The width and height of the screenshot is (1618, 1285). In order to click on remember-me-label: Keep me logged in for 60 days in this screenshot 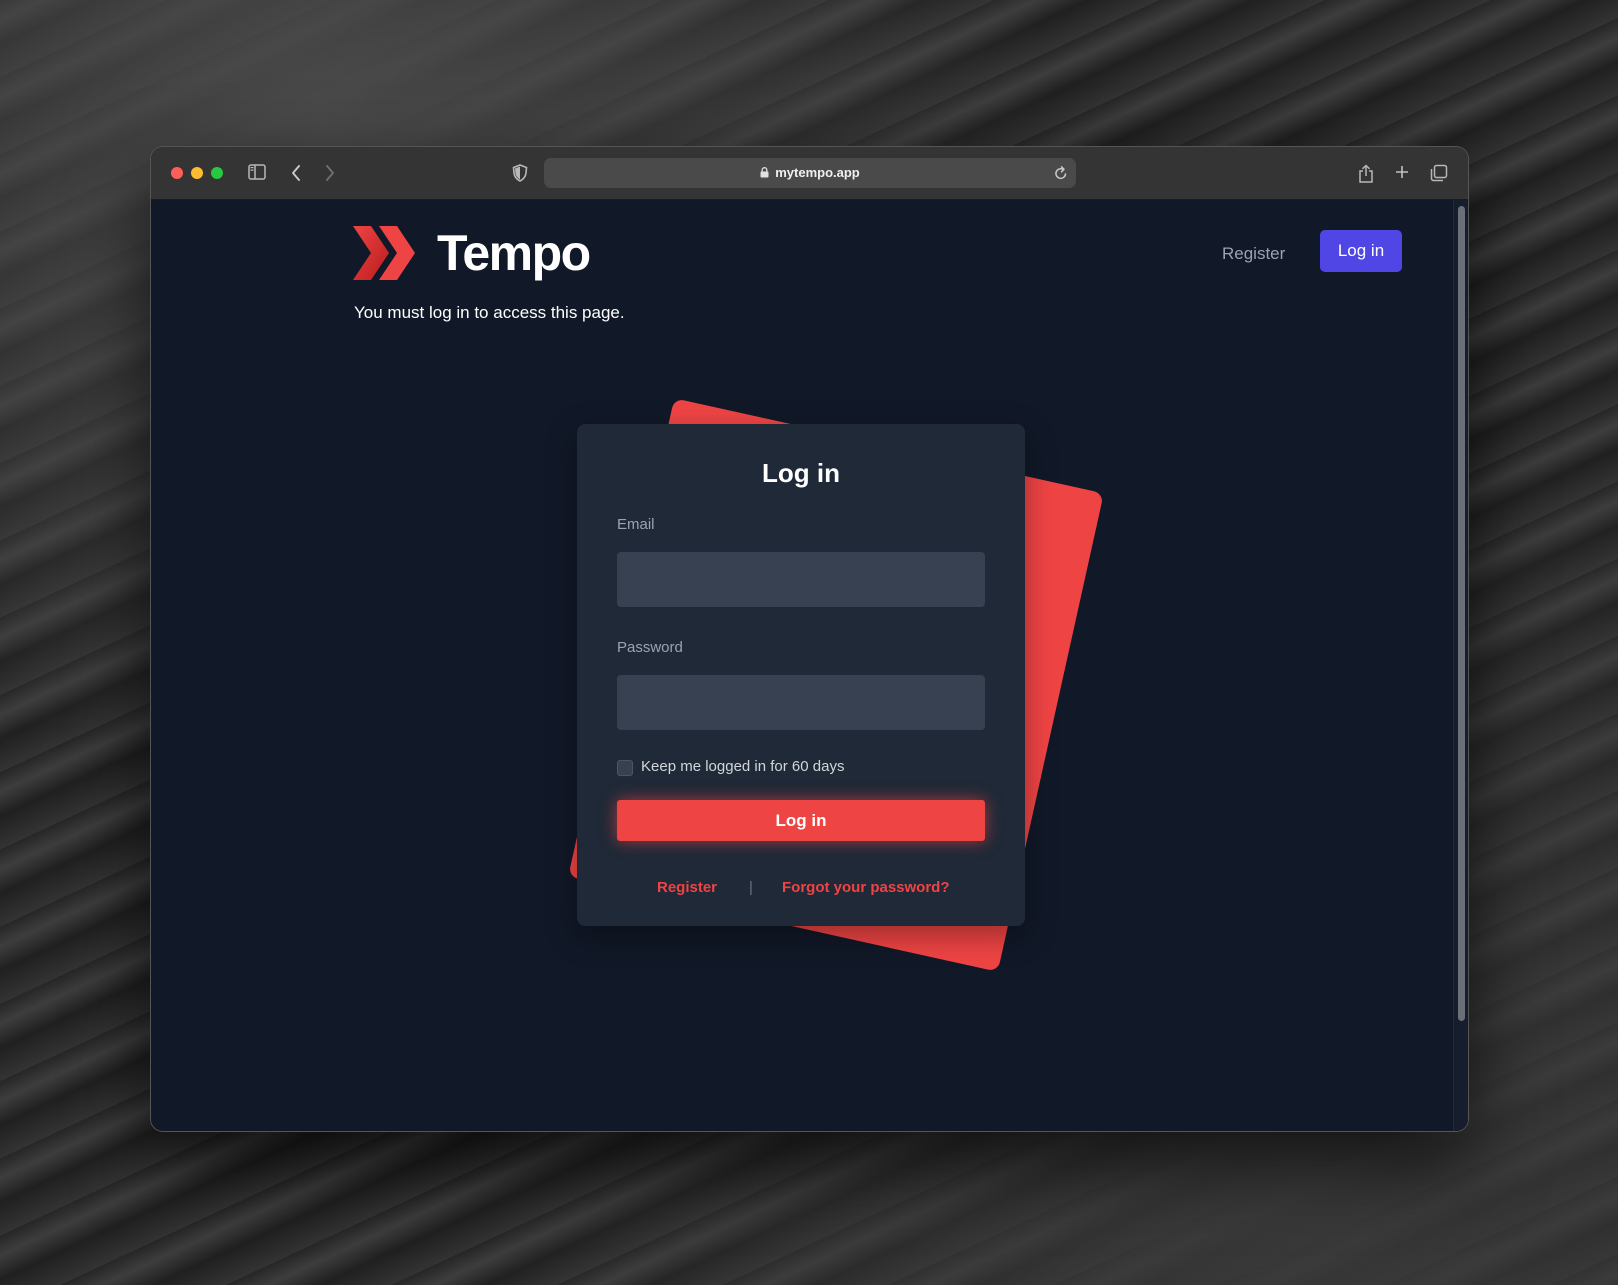, I will do `click(742, 766)`.